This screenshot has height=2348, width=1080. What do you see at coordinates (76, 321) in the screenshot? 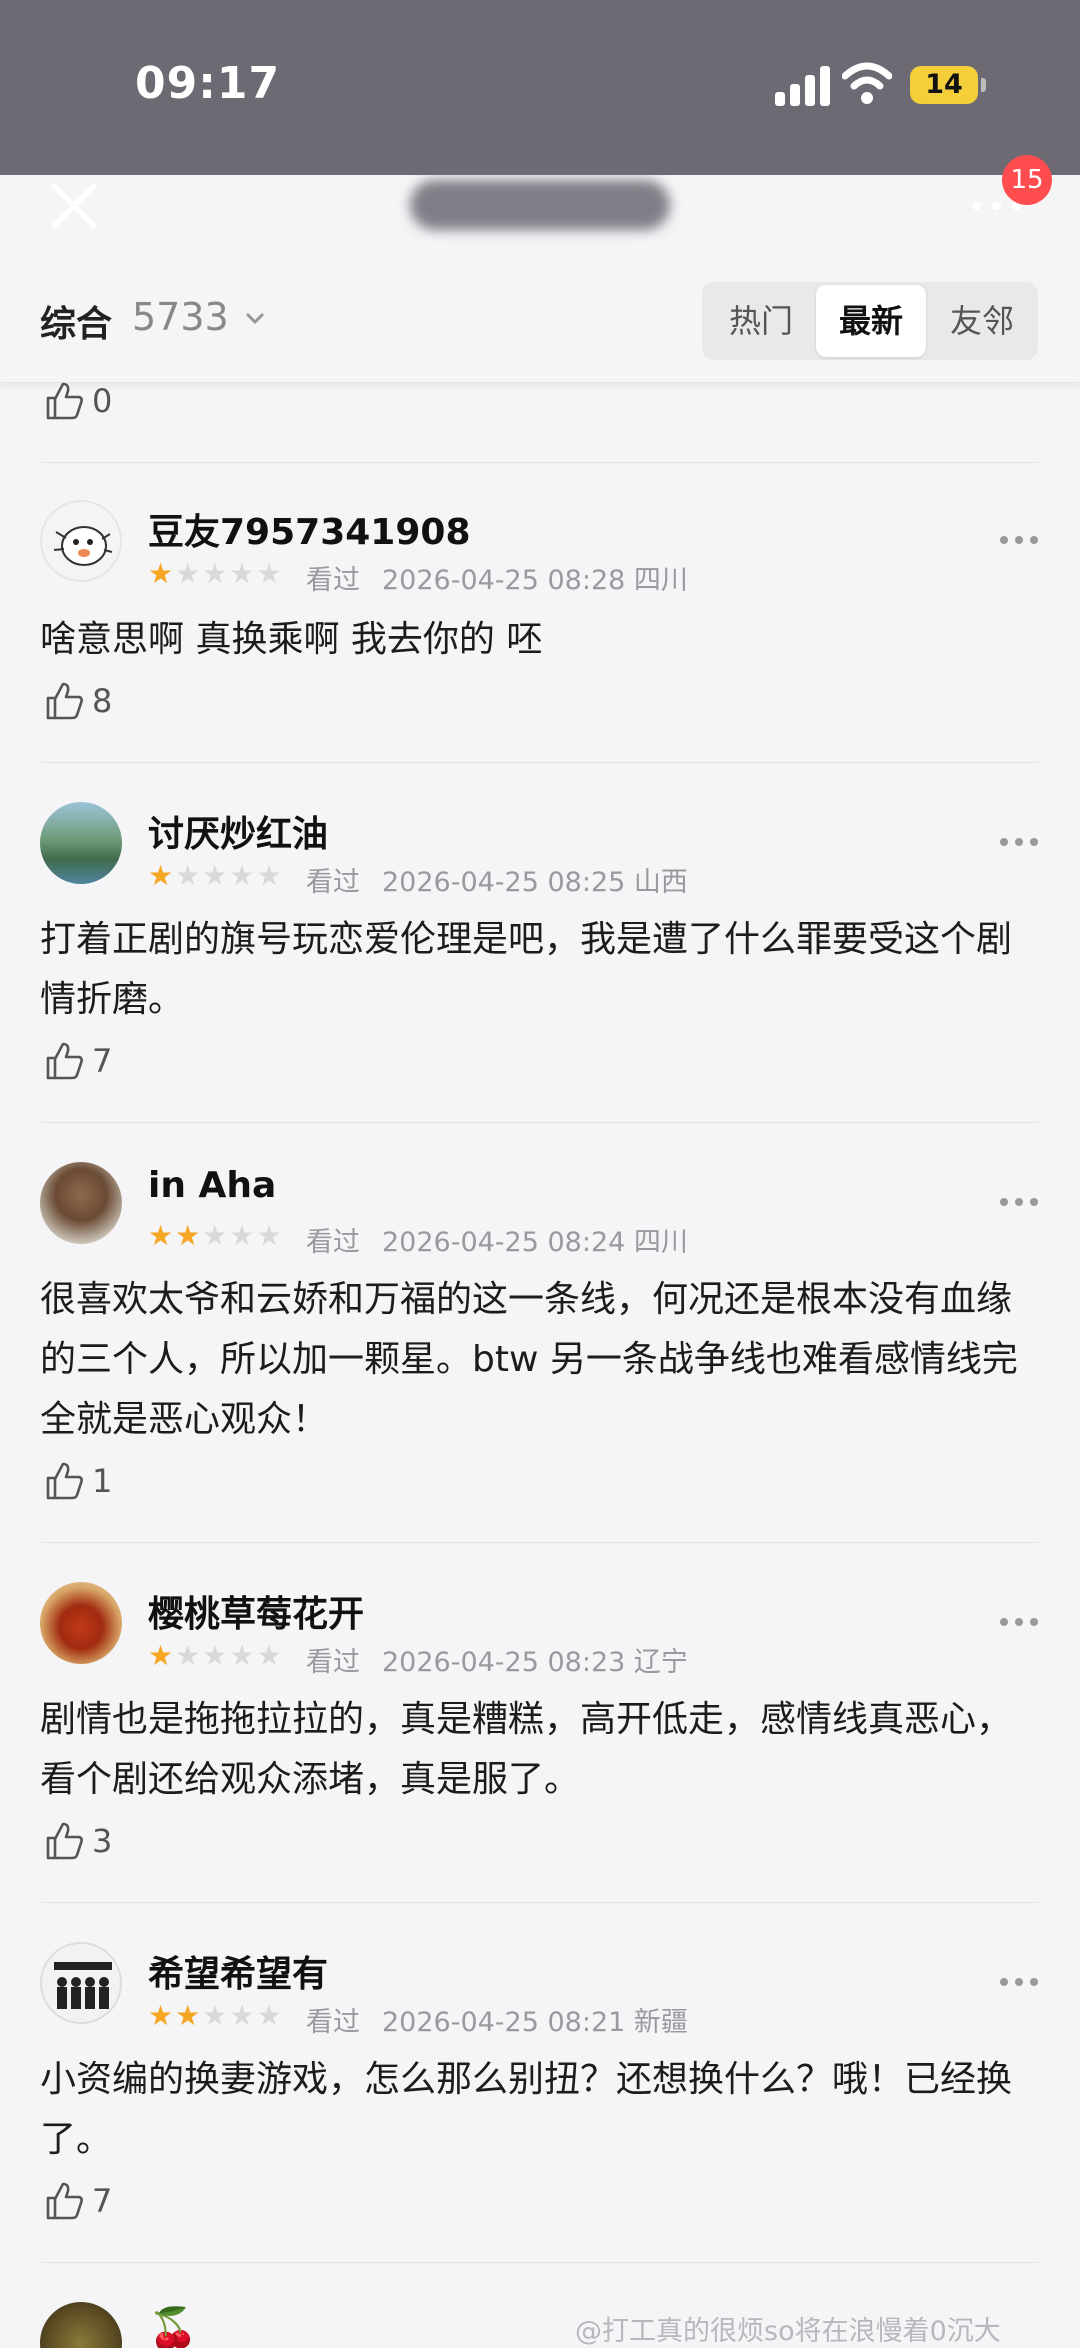
I see `sort-label: 综合` at bounding box center [76, 321].